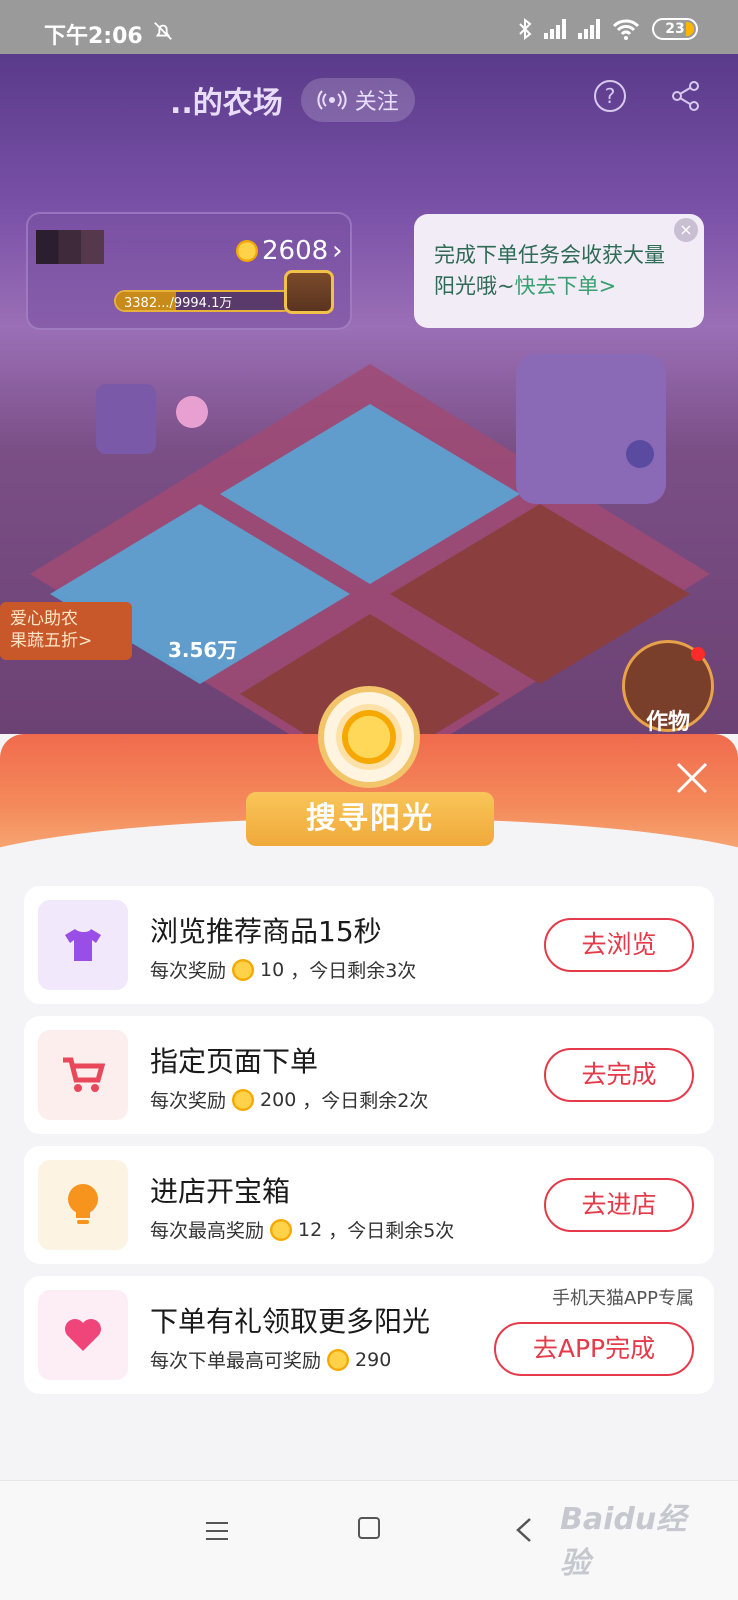 This screenshot has height=1600, width=738. Describe the element at coordinates (266, 931) in the screenshot. I see `task-title: 浏览推荐商品15秒` at that location.